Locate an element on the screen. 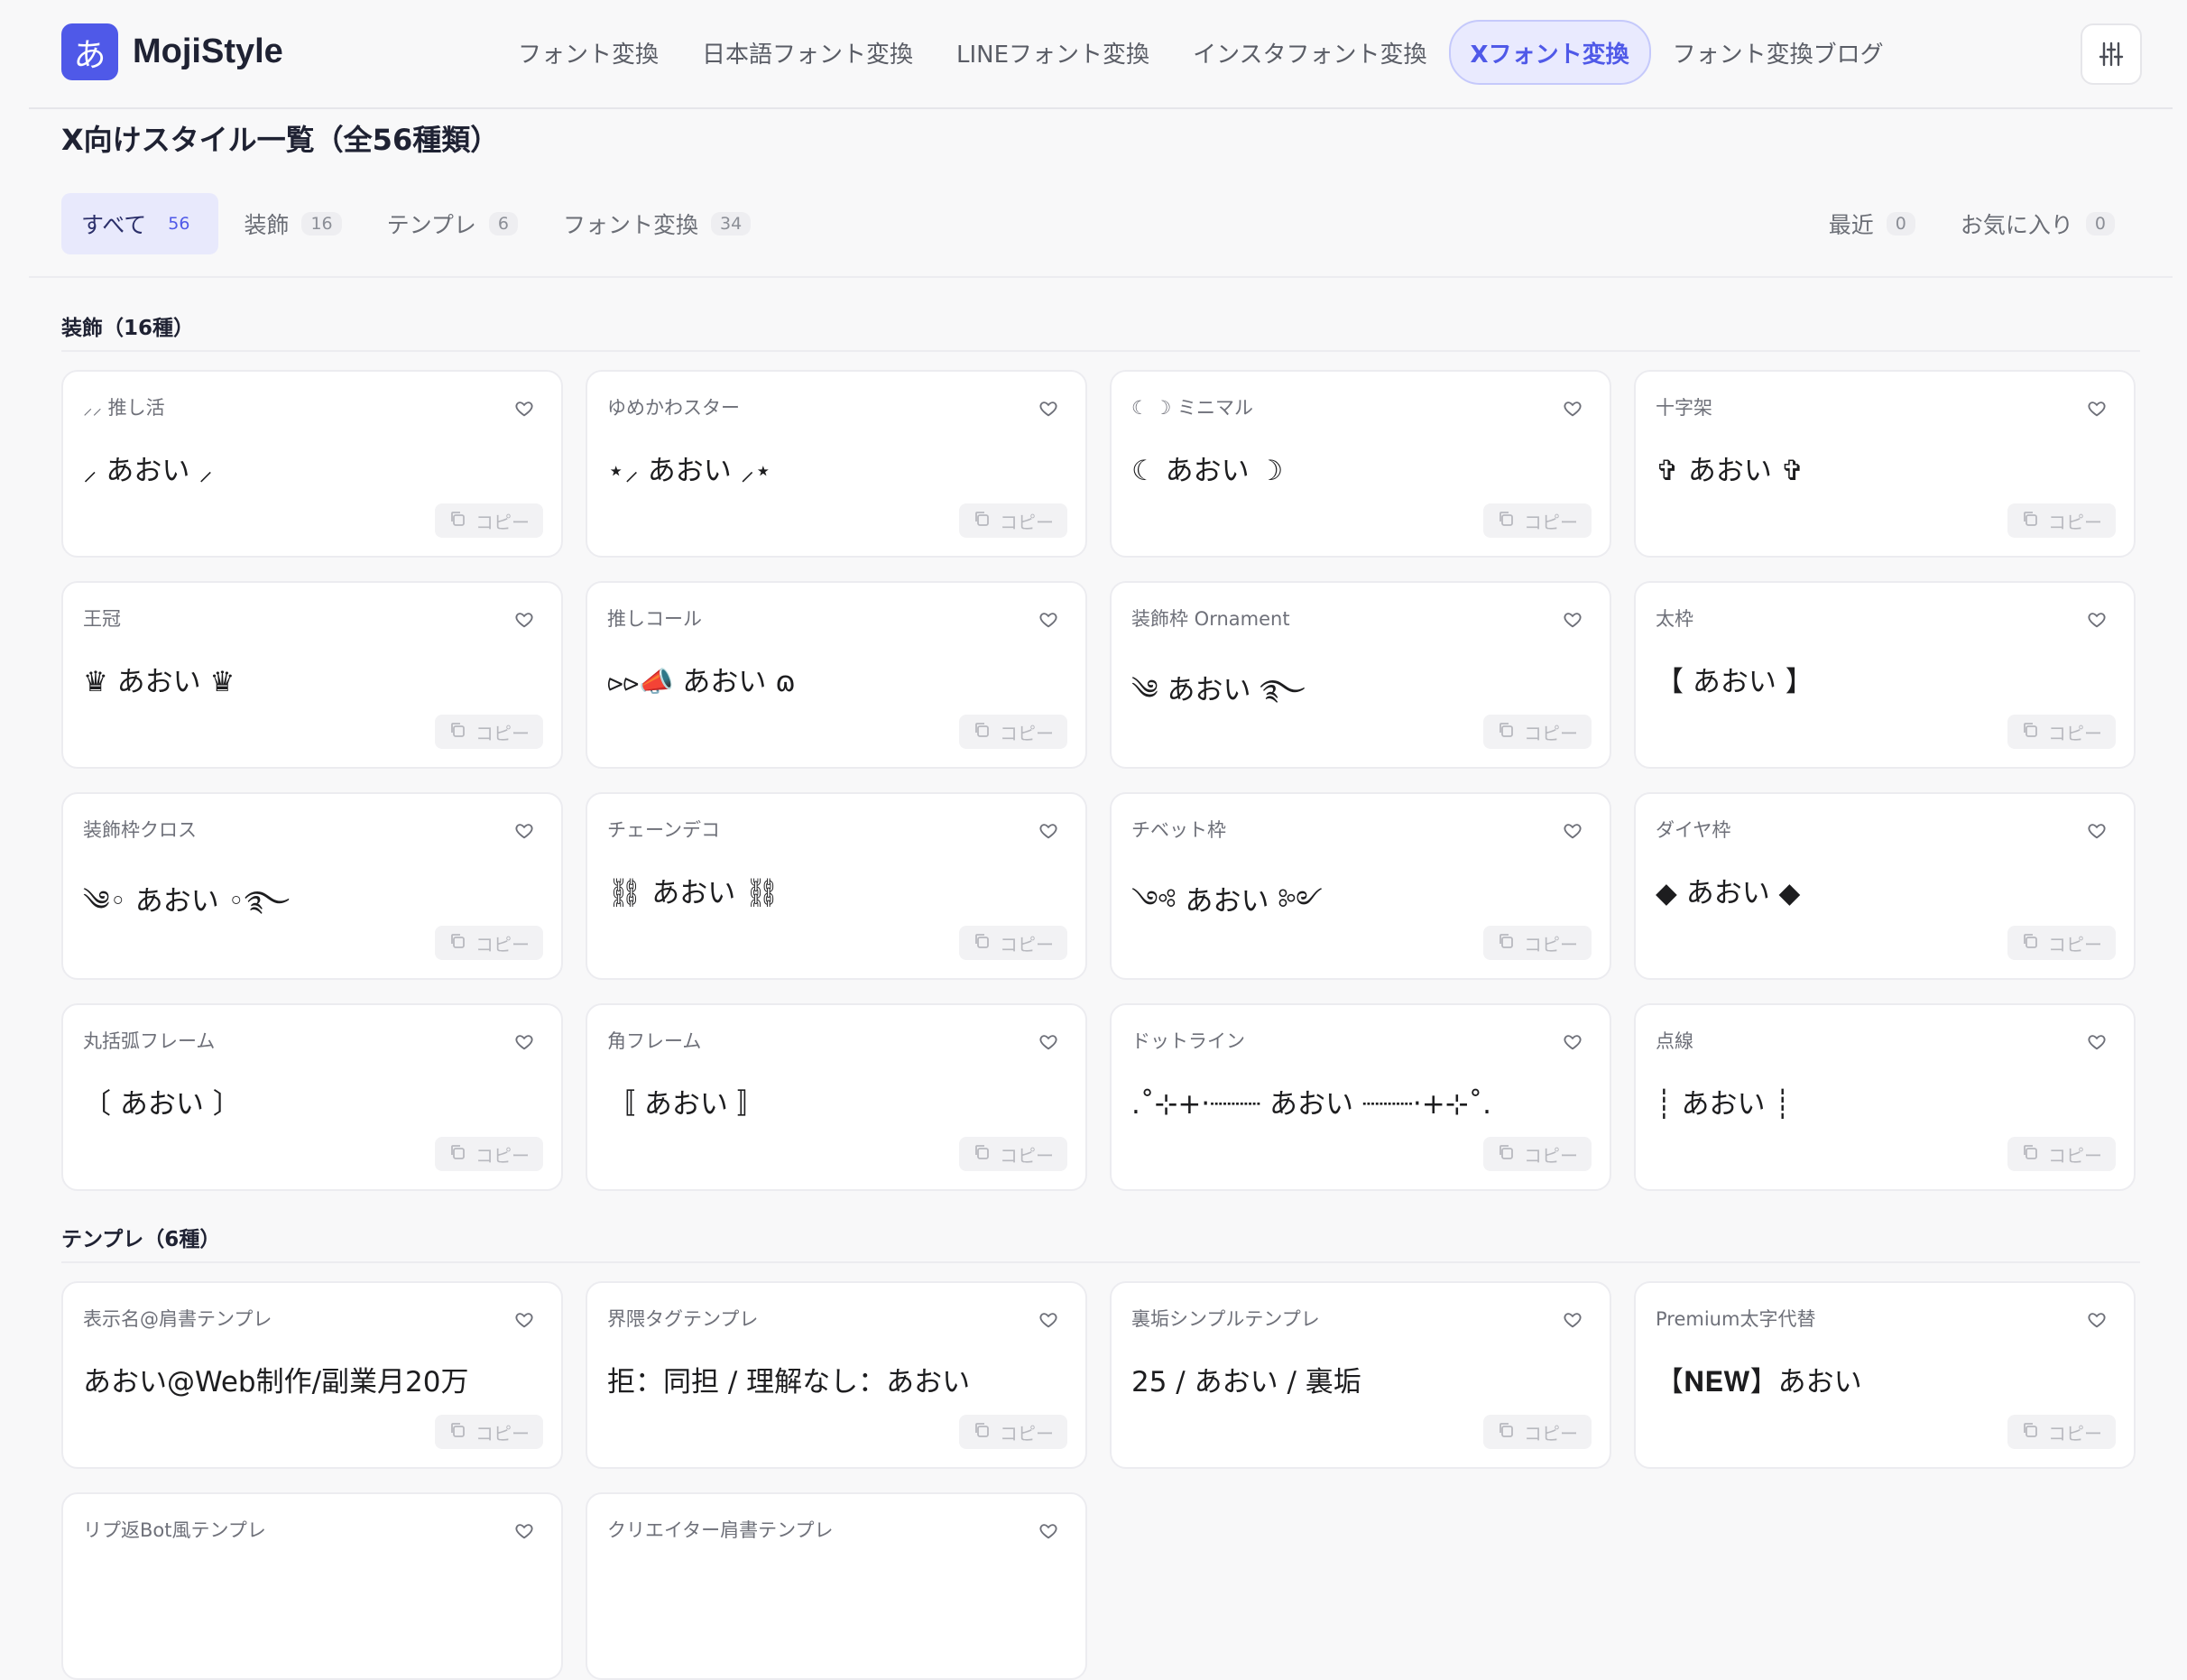  filter-tab-label: 装飾 is located at coordinates (267, 225).